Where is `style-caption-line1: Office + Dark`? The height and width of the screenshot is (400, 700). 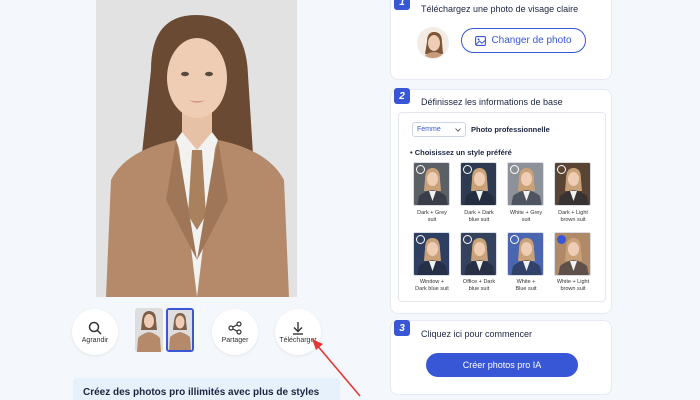 style-caption-line1: Office + Dark is located at coordinates (479, 282).